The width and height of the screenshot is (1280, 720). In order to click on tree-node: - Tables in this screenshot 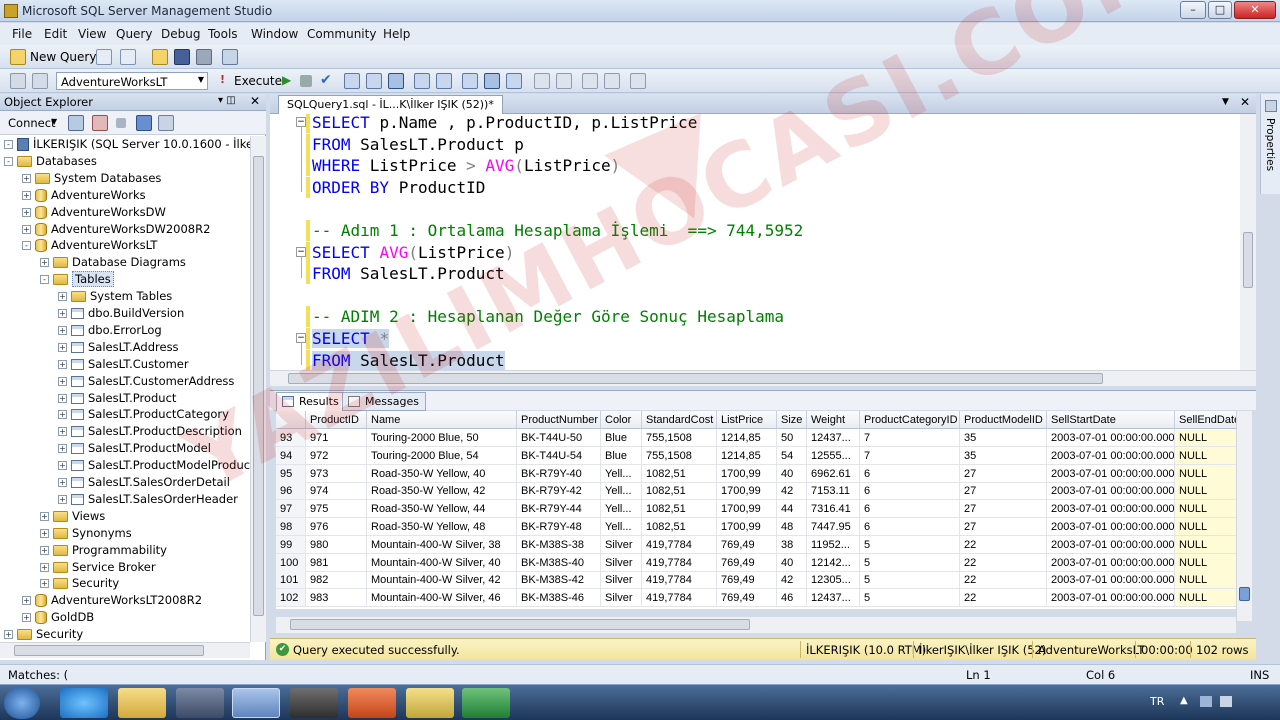, I will do `click(77, 279)`.